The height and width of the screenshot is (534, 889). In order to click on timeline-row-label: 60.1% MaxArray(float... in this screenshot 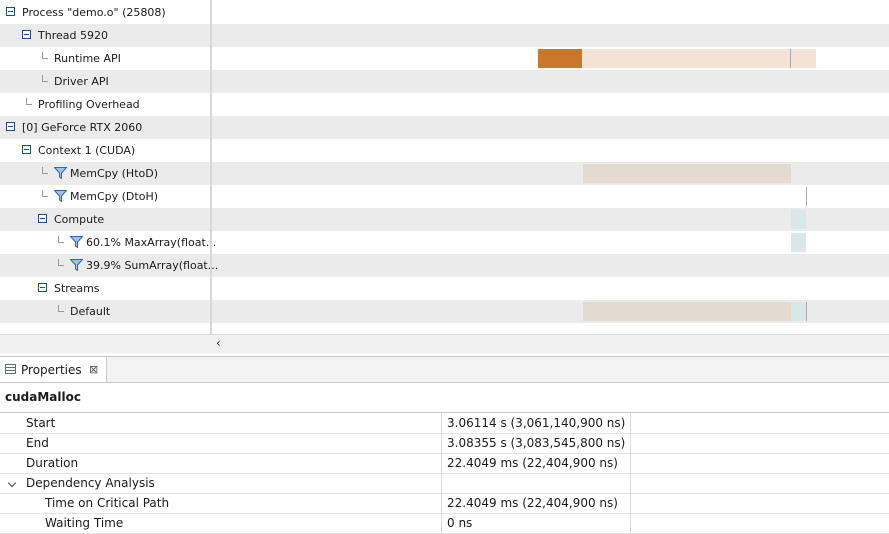, I will do `click(151, 242)`.